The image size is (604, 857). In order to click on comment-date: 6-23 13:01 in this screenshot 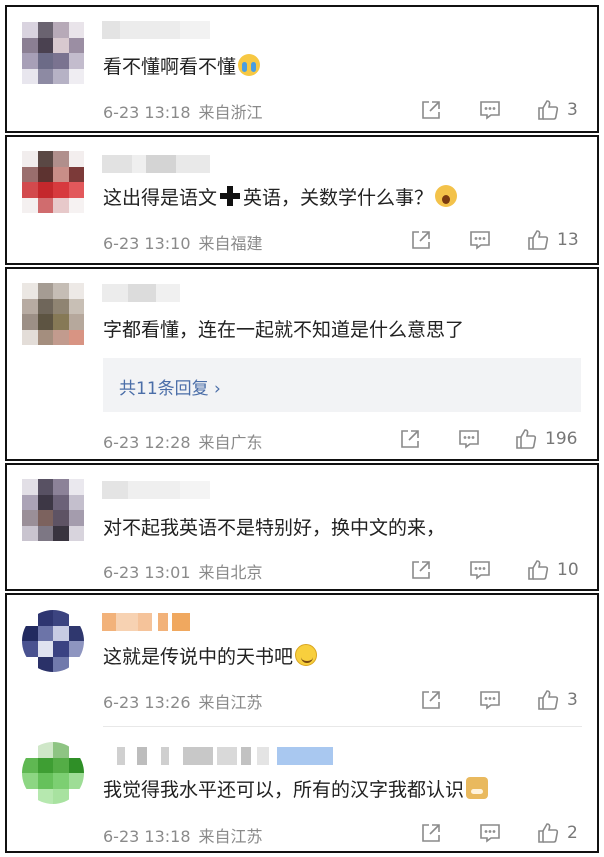, I will do `click(147, 572)`.